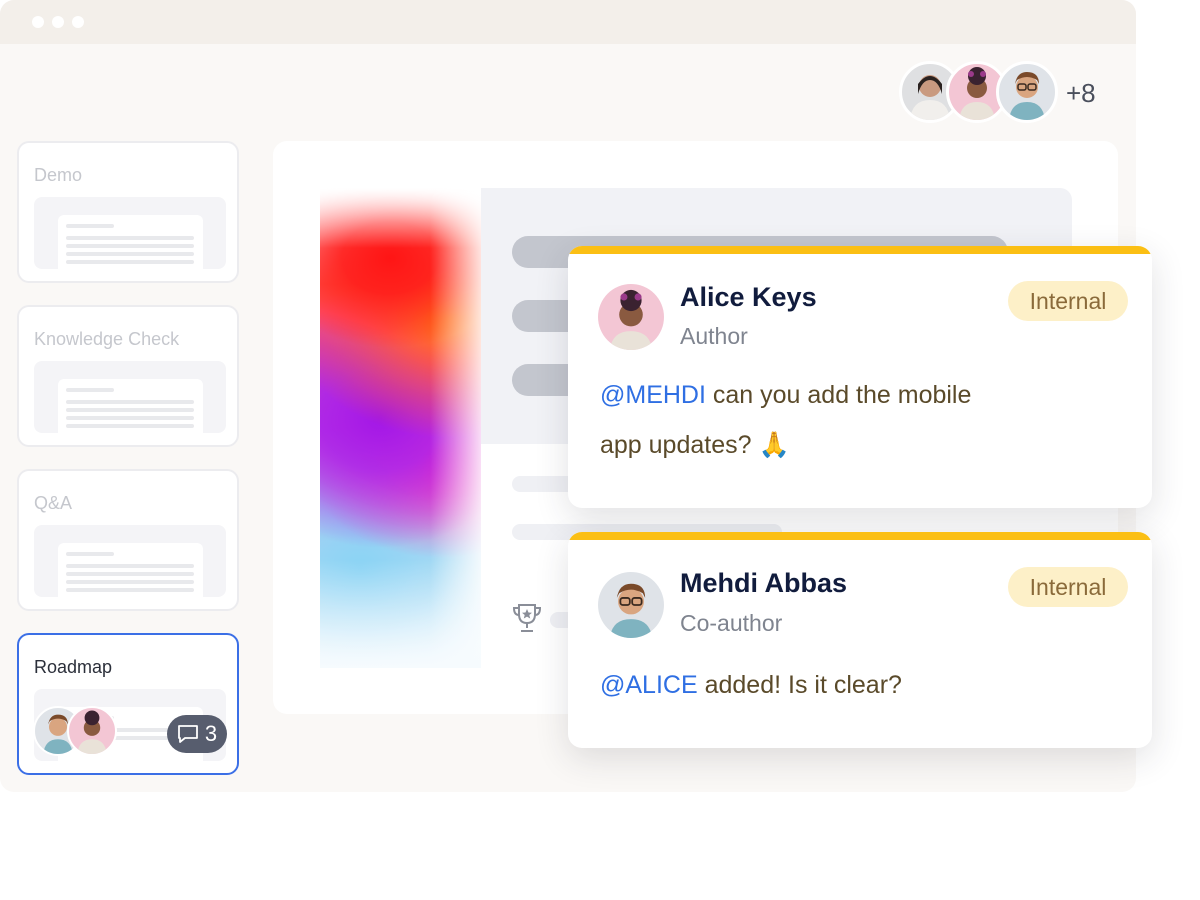 The image size is (1200, 900). I want to click on comment-author-name: Alice Keys, so click(748, 297).